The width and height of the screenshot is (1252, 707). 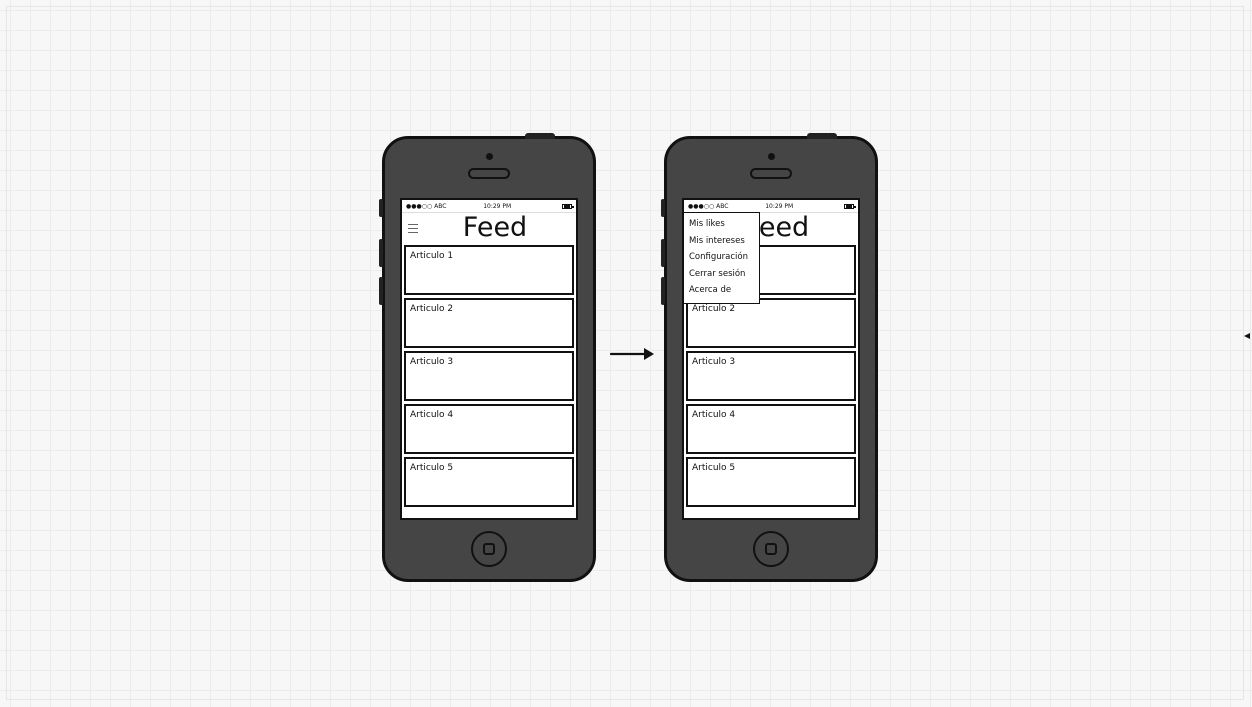 I want to click on feed-header: Feed, so click(x=489, y=228).